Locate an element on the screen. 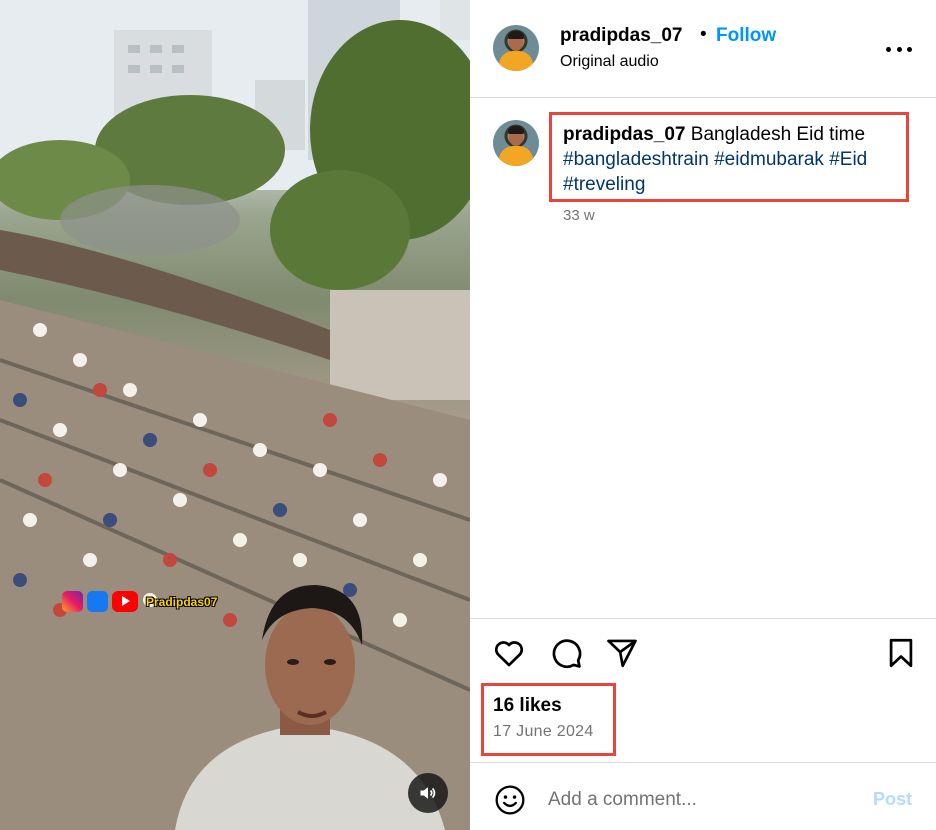  post-comment-button: Post is located at coordinates (892, 799).